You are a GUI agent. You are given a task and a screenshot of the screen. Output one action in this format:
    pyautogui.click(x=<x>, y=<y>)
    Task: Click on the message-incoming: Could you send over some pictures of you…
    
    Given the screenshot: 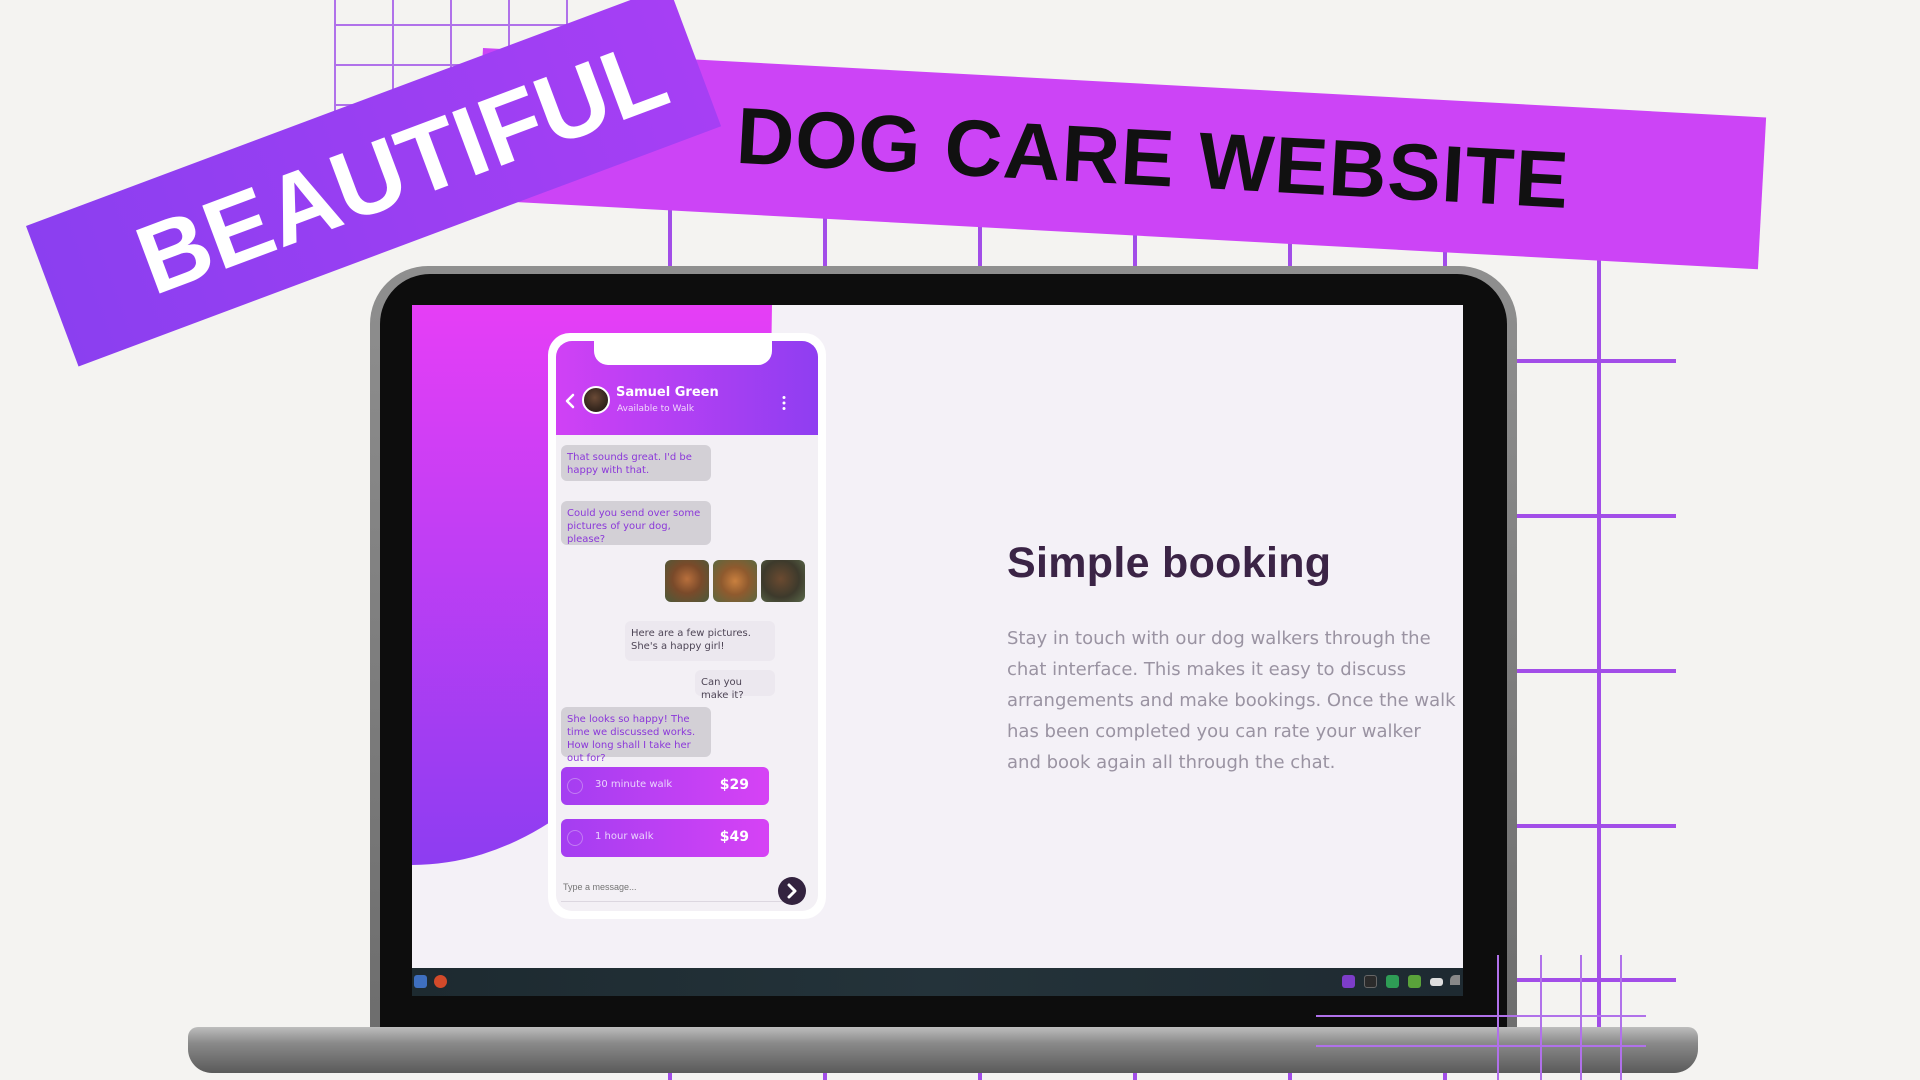 What is the action you would take?
    pyautogui.click(x=636, y=523)
    